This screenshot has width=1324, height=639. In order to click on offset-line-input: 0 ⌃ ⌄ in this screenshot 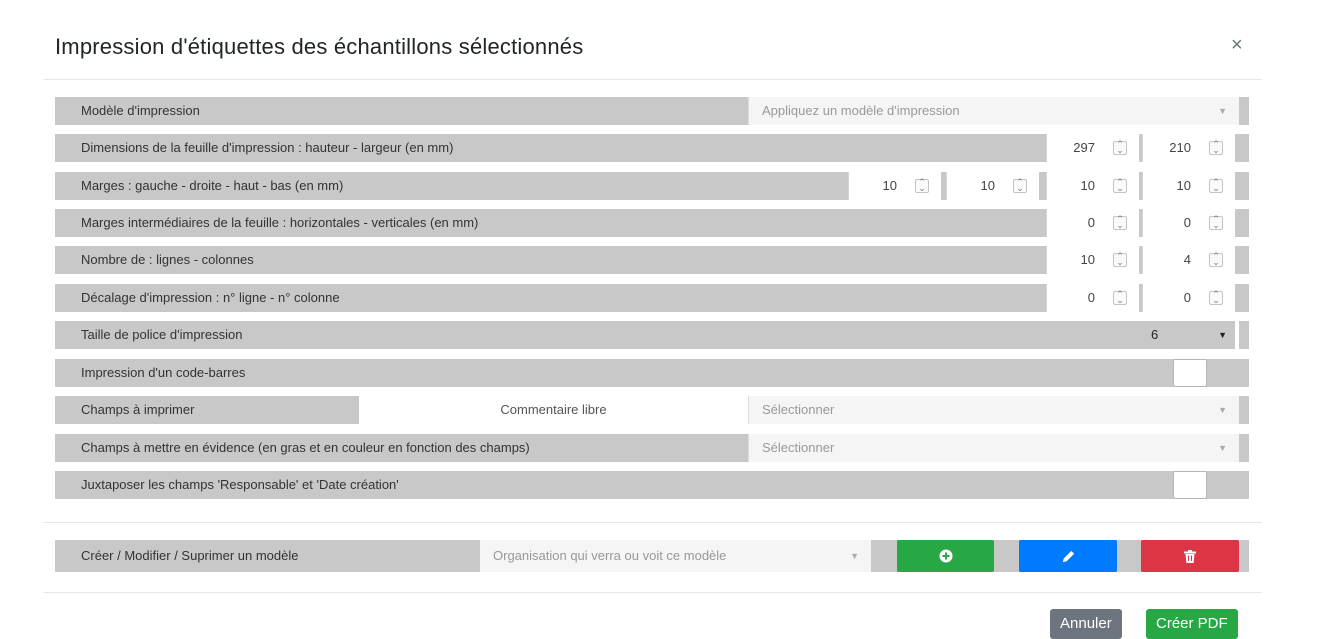, I will do `click(1092, 298)`.